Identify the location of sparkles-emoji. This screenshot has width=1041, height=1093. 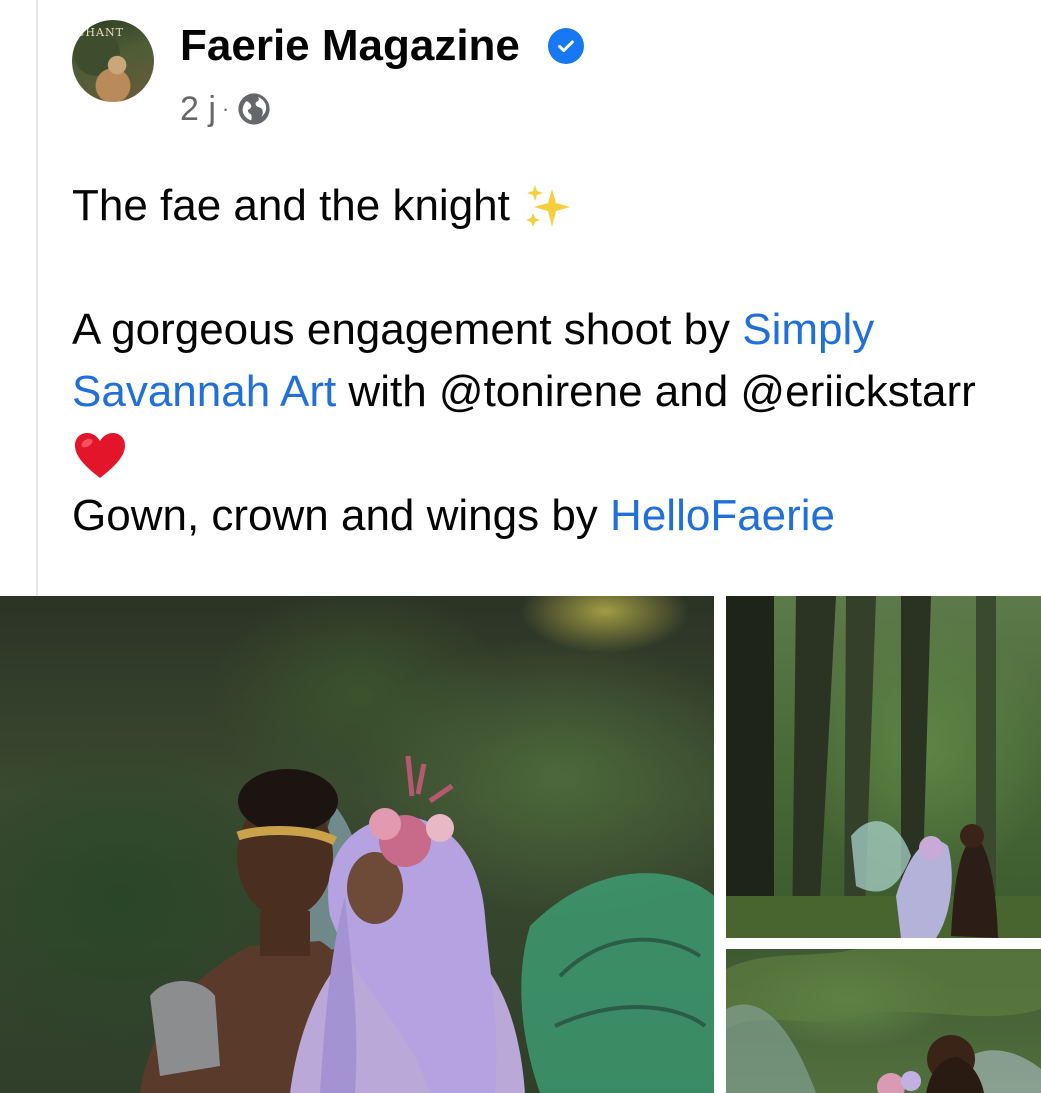
(548, 206).